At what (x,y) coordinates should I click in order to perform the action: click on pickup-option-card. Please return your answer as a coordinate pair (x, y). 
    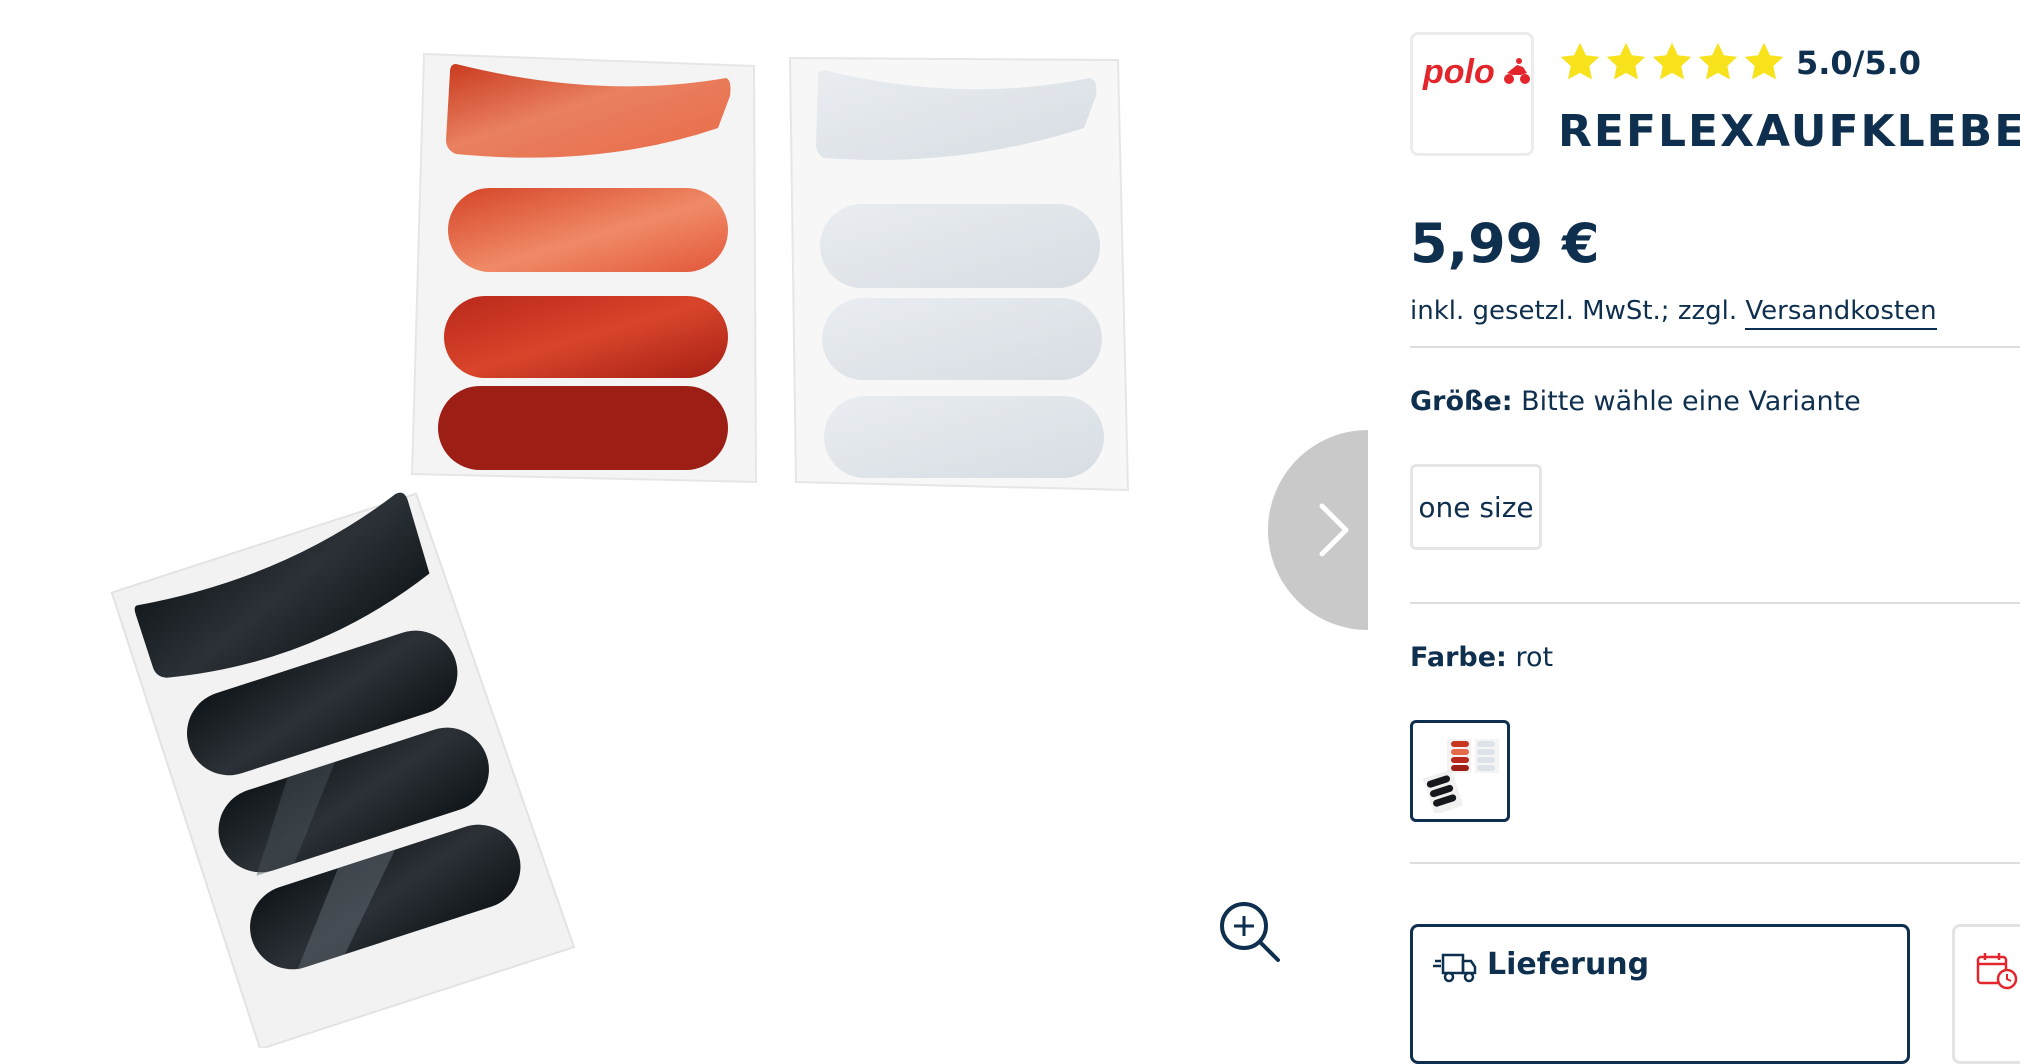
    Looking at the image, I should click on (1986, 994).